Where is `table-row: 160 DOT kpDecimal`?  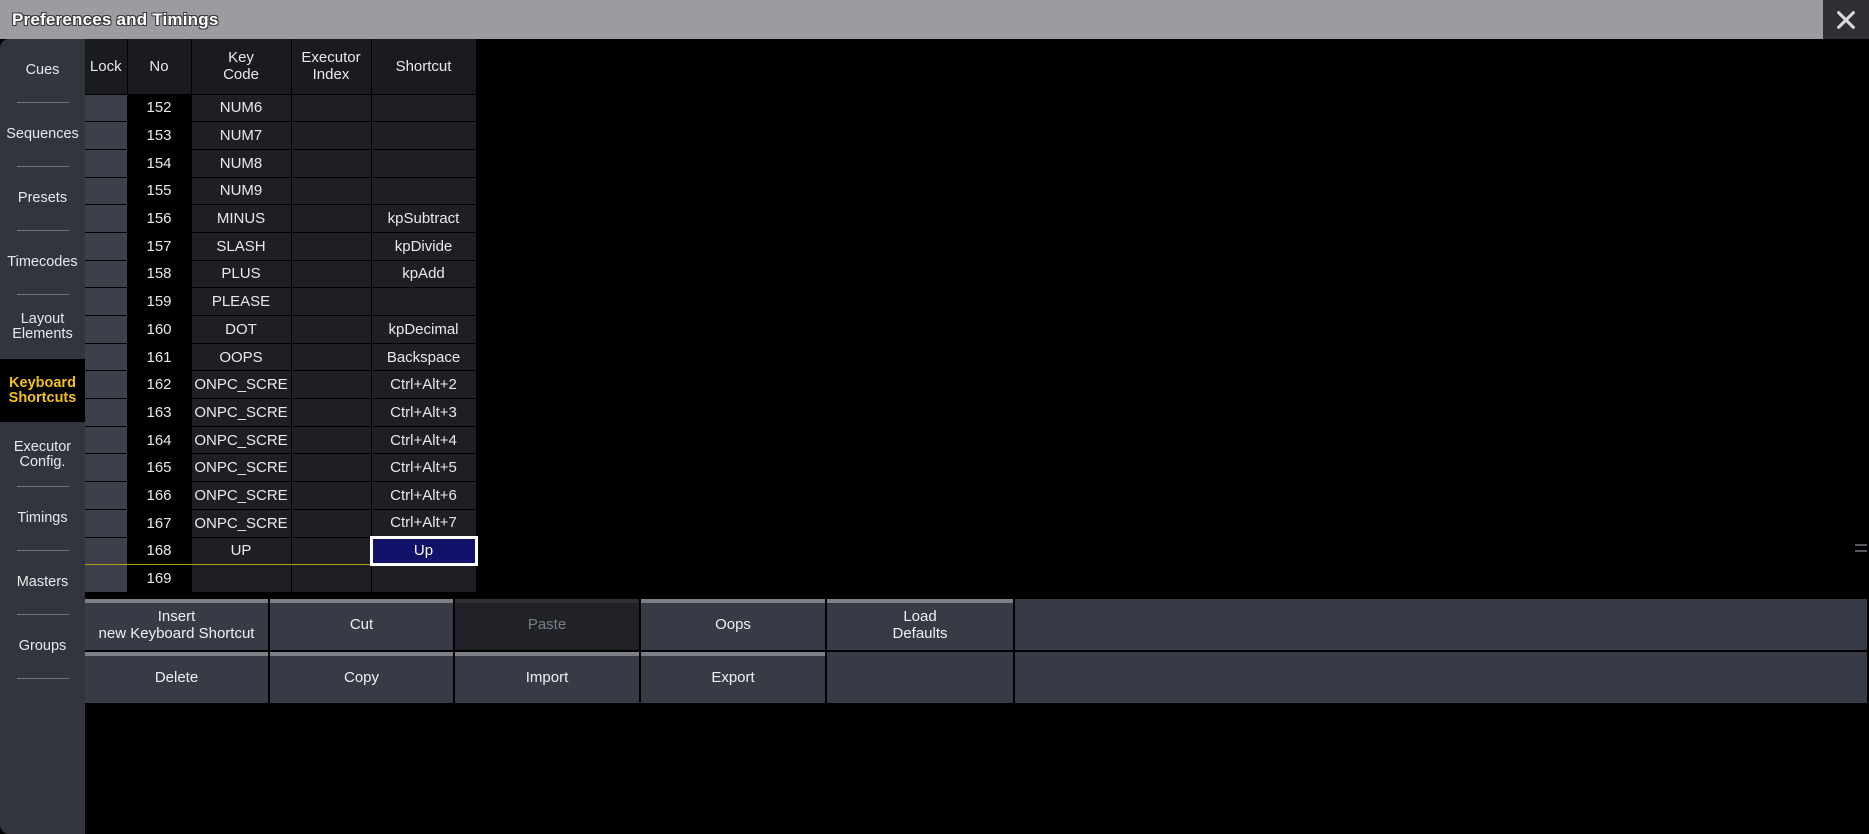
table-row: 160 DOT kpDecimal is located at coordinates (281, 329).